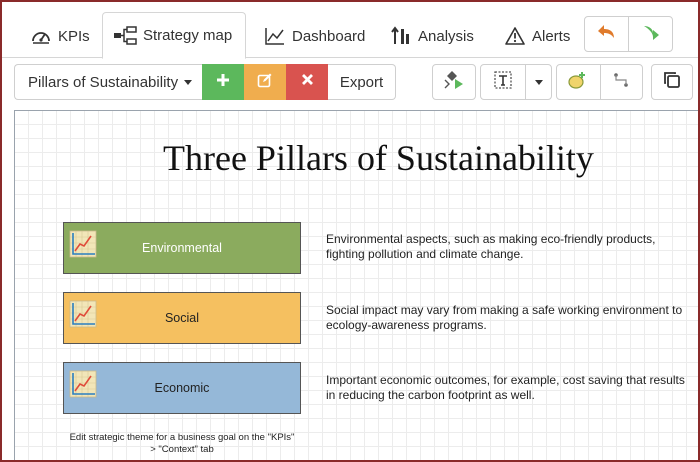 This screenshot has width=700, height=462. I want to click on edit-button, so click(265, 82).